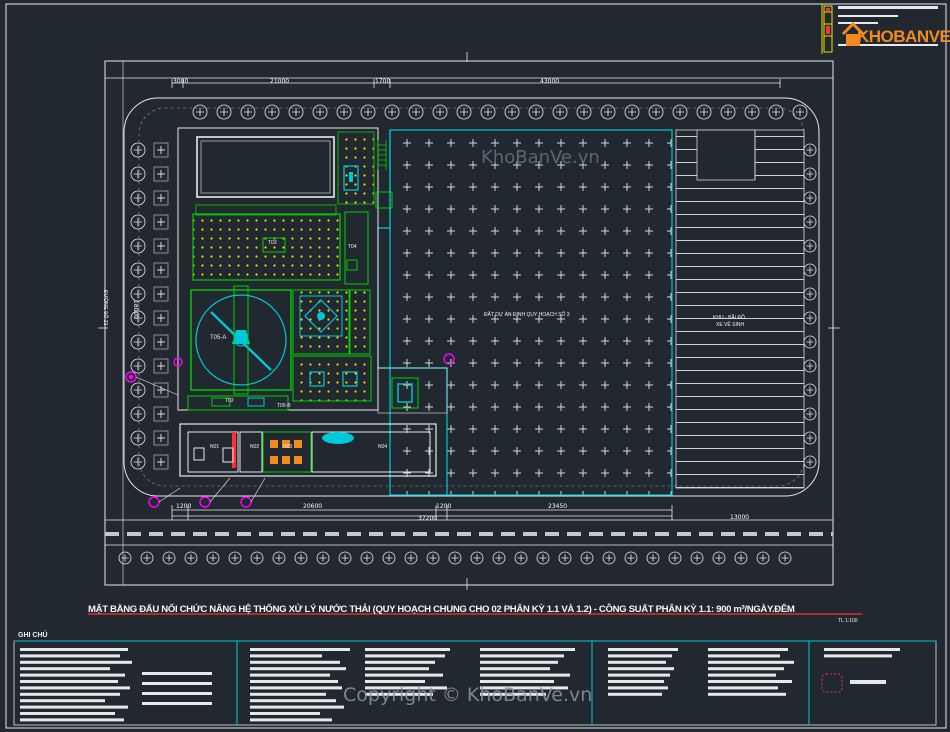 The width and height of the screenshot is (950, 732). Describe the element at coordinates (740, 309) in the screenshot. I see `truck-parking-zone` at that location.